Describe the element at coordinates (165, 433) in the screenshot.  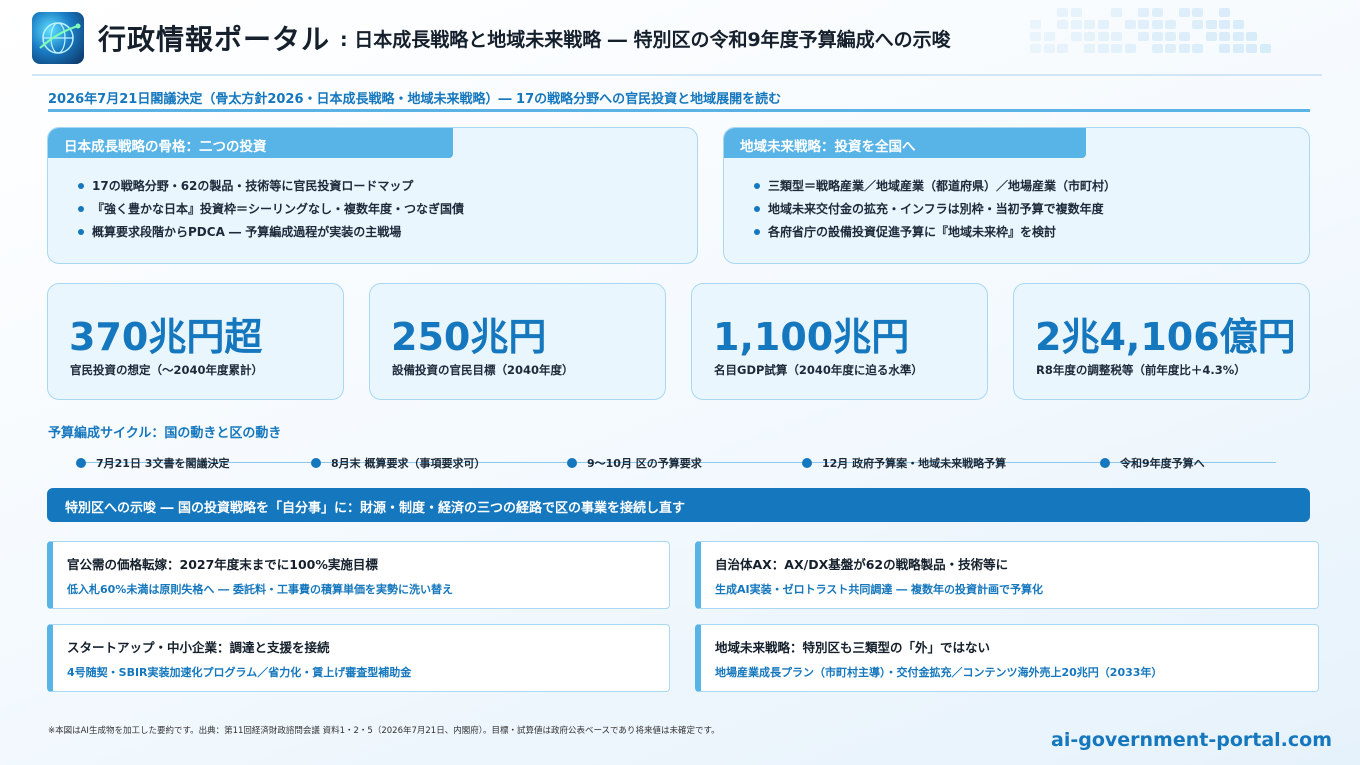
I see `budget-cycle-title: 予算編成サイクル：国の動きと区の動き` at that location.